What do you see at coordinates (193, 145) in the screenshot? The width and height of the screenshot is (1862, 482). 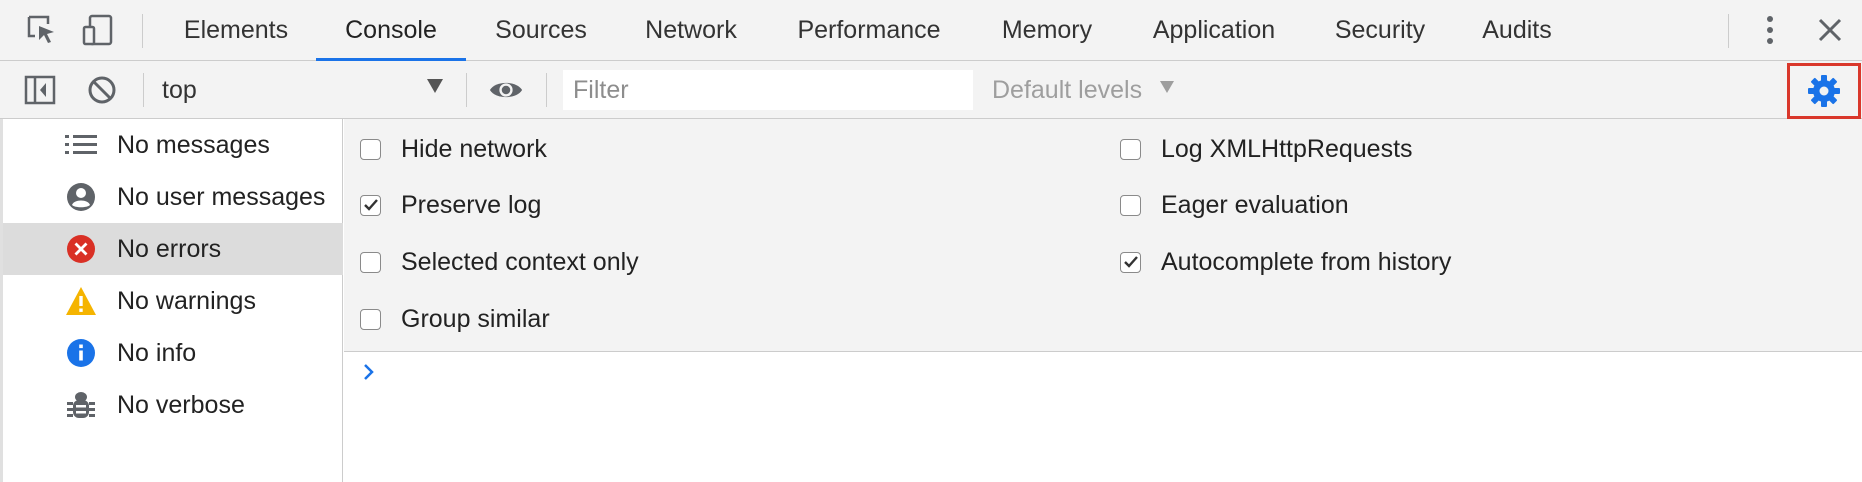 I see `sidebar-item-label: No messages` at bounding box center [193, 145].